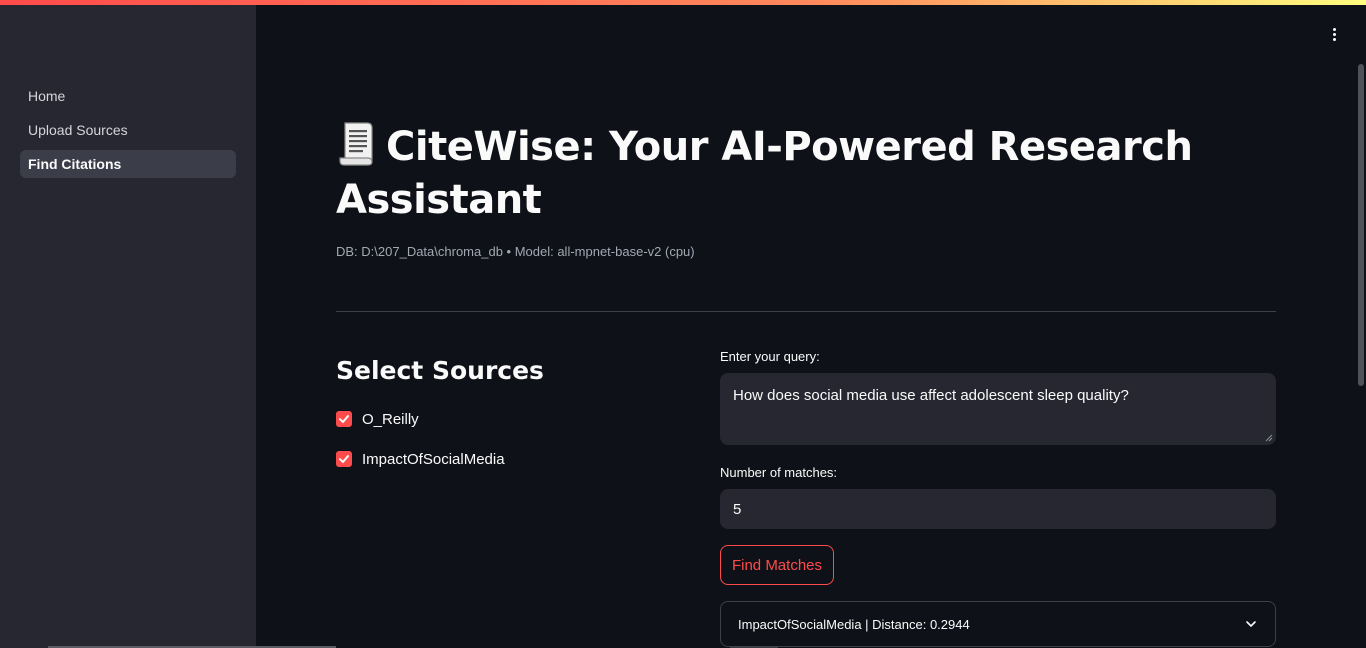  Describe the element at coordinates (789, 147) in the screenshot. I see `title-line-1: CiteWise: Your AI-Powered Research` at that location.